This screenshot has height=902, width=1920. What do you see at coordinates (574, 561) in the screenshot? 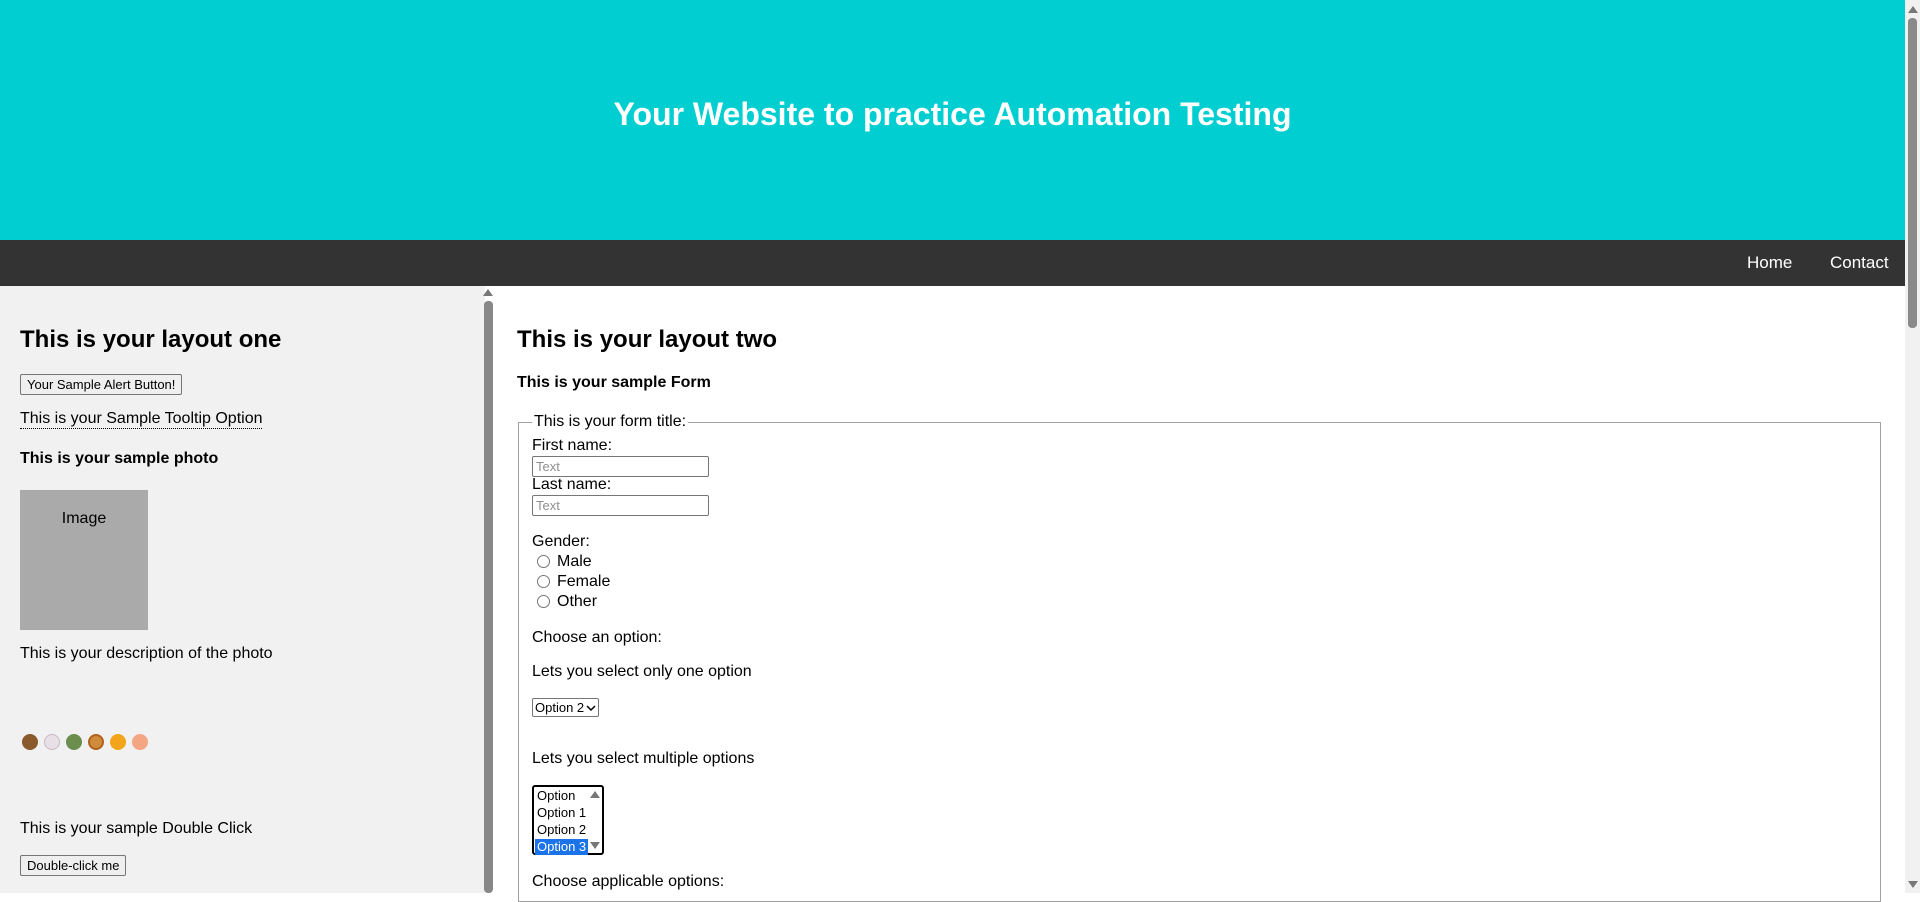
I see `gender-male-label: Male` at bounding box center [574, 561].